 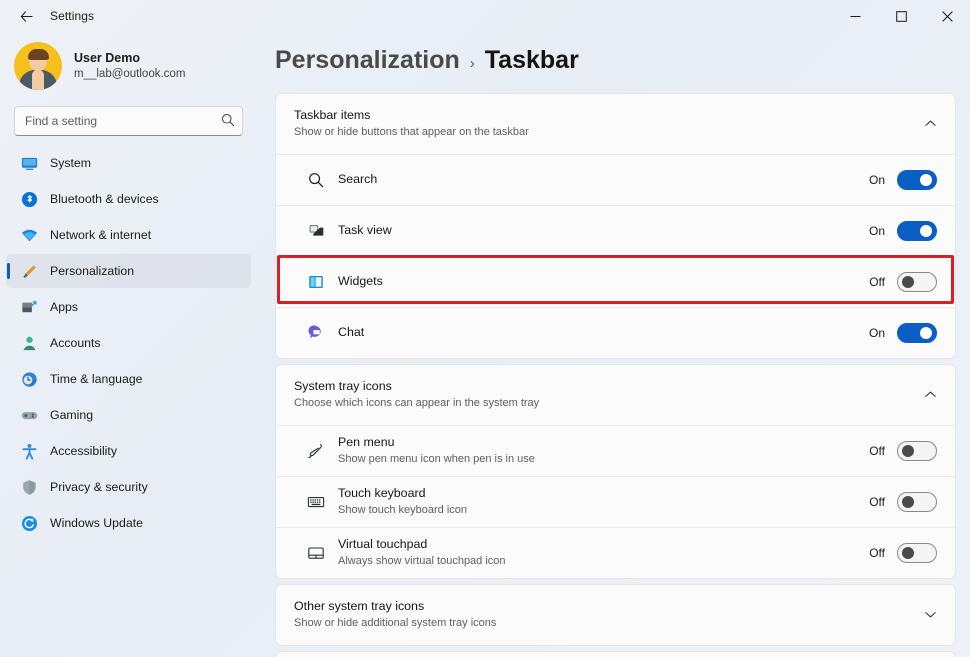 What do you see at coordinates (485, 16) in the screenshot?
I see `title-bar: Settings` at bounding box center [485, 16].